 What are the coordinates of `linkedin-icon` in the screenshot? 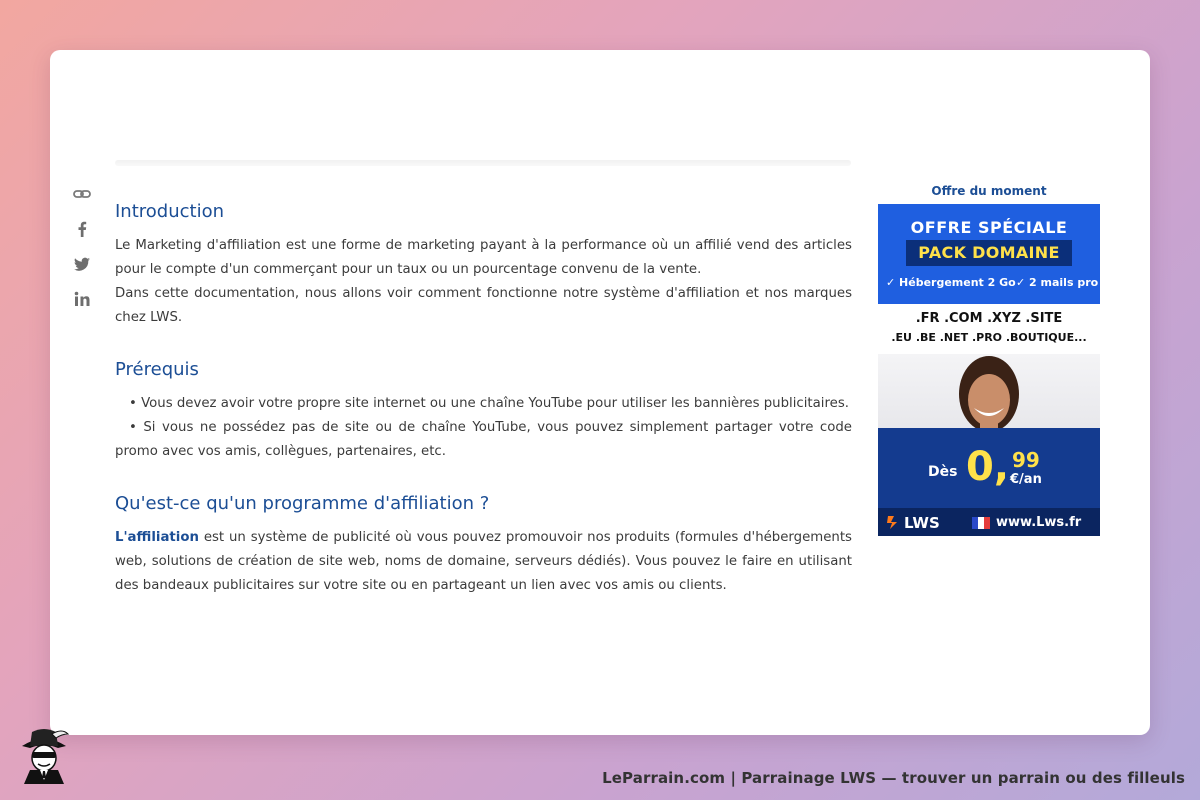 It's located at (82, 299).